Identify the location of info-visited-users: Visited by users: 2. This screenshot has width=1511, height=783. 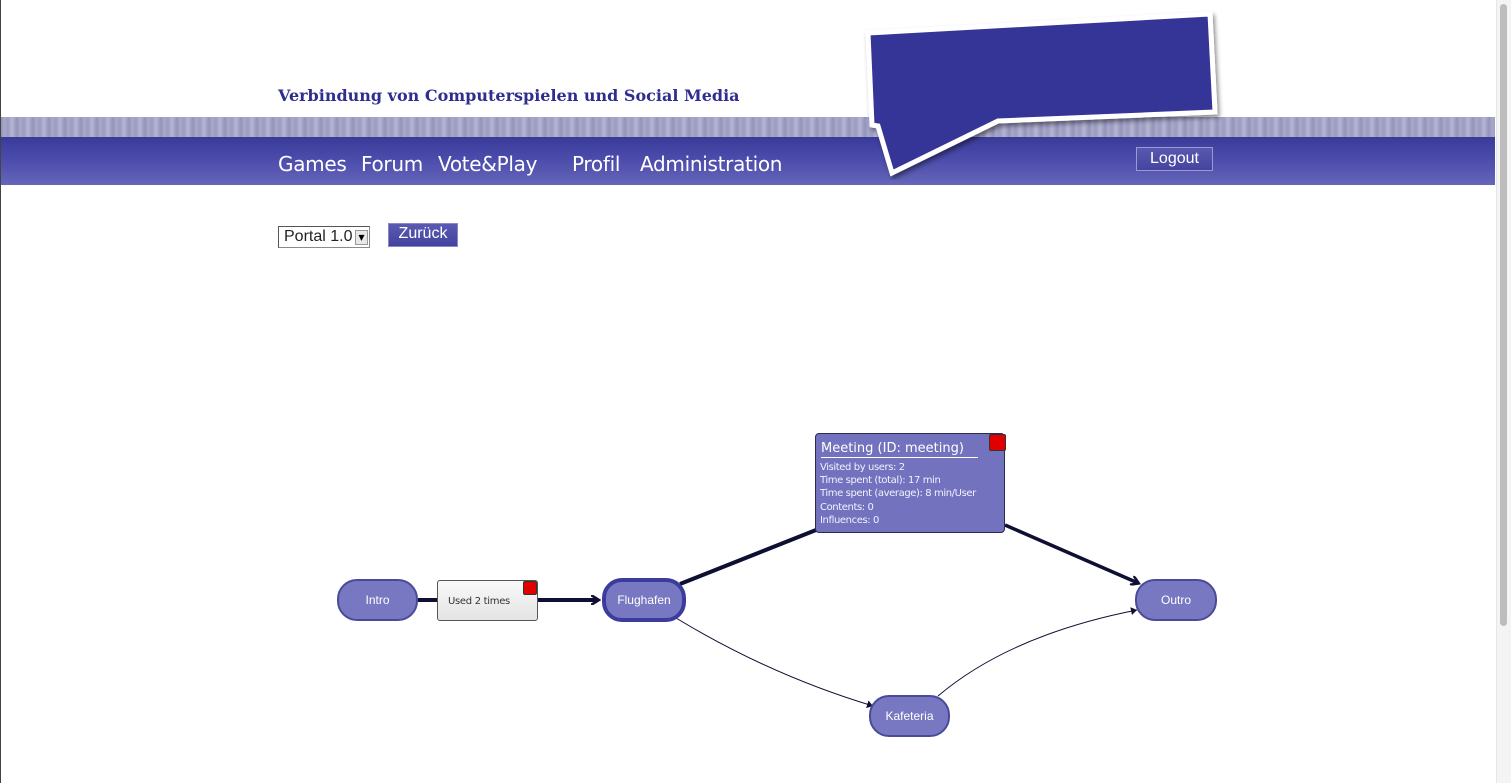
(862, 467).